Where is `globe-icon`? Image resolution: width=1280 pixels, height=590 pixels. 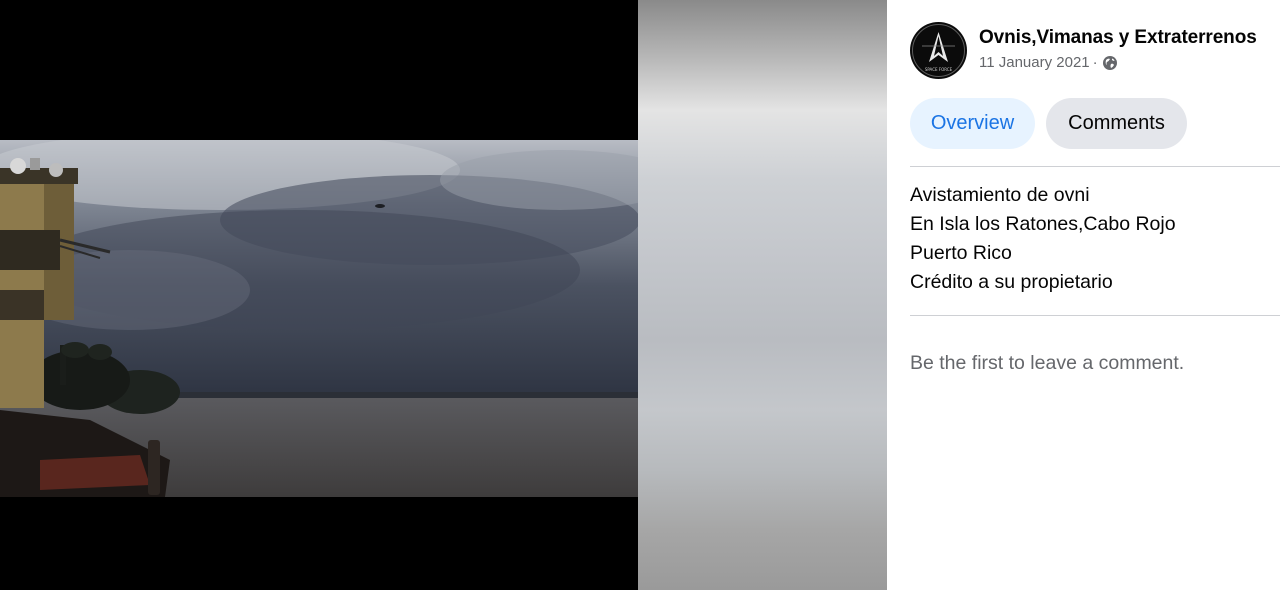
globe-icon is located at coordinates (1110, 63).